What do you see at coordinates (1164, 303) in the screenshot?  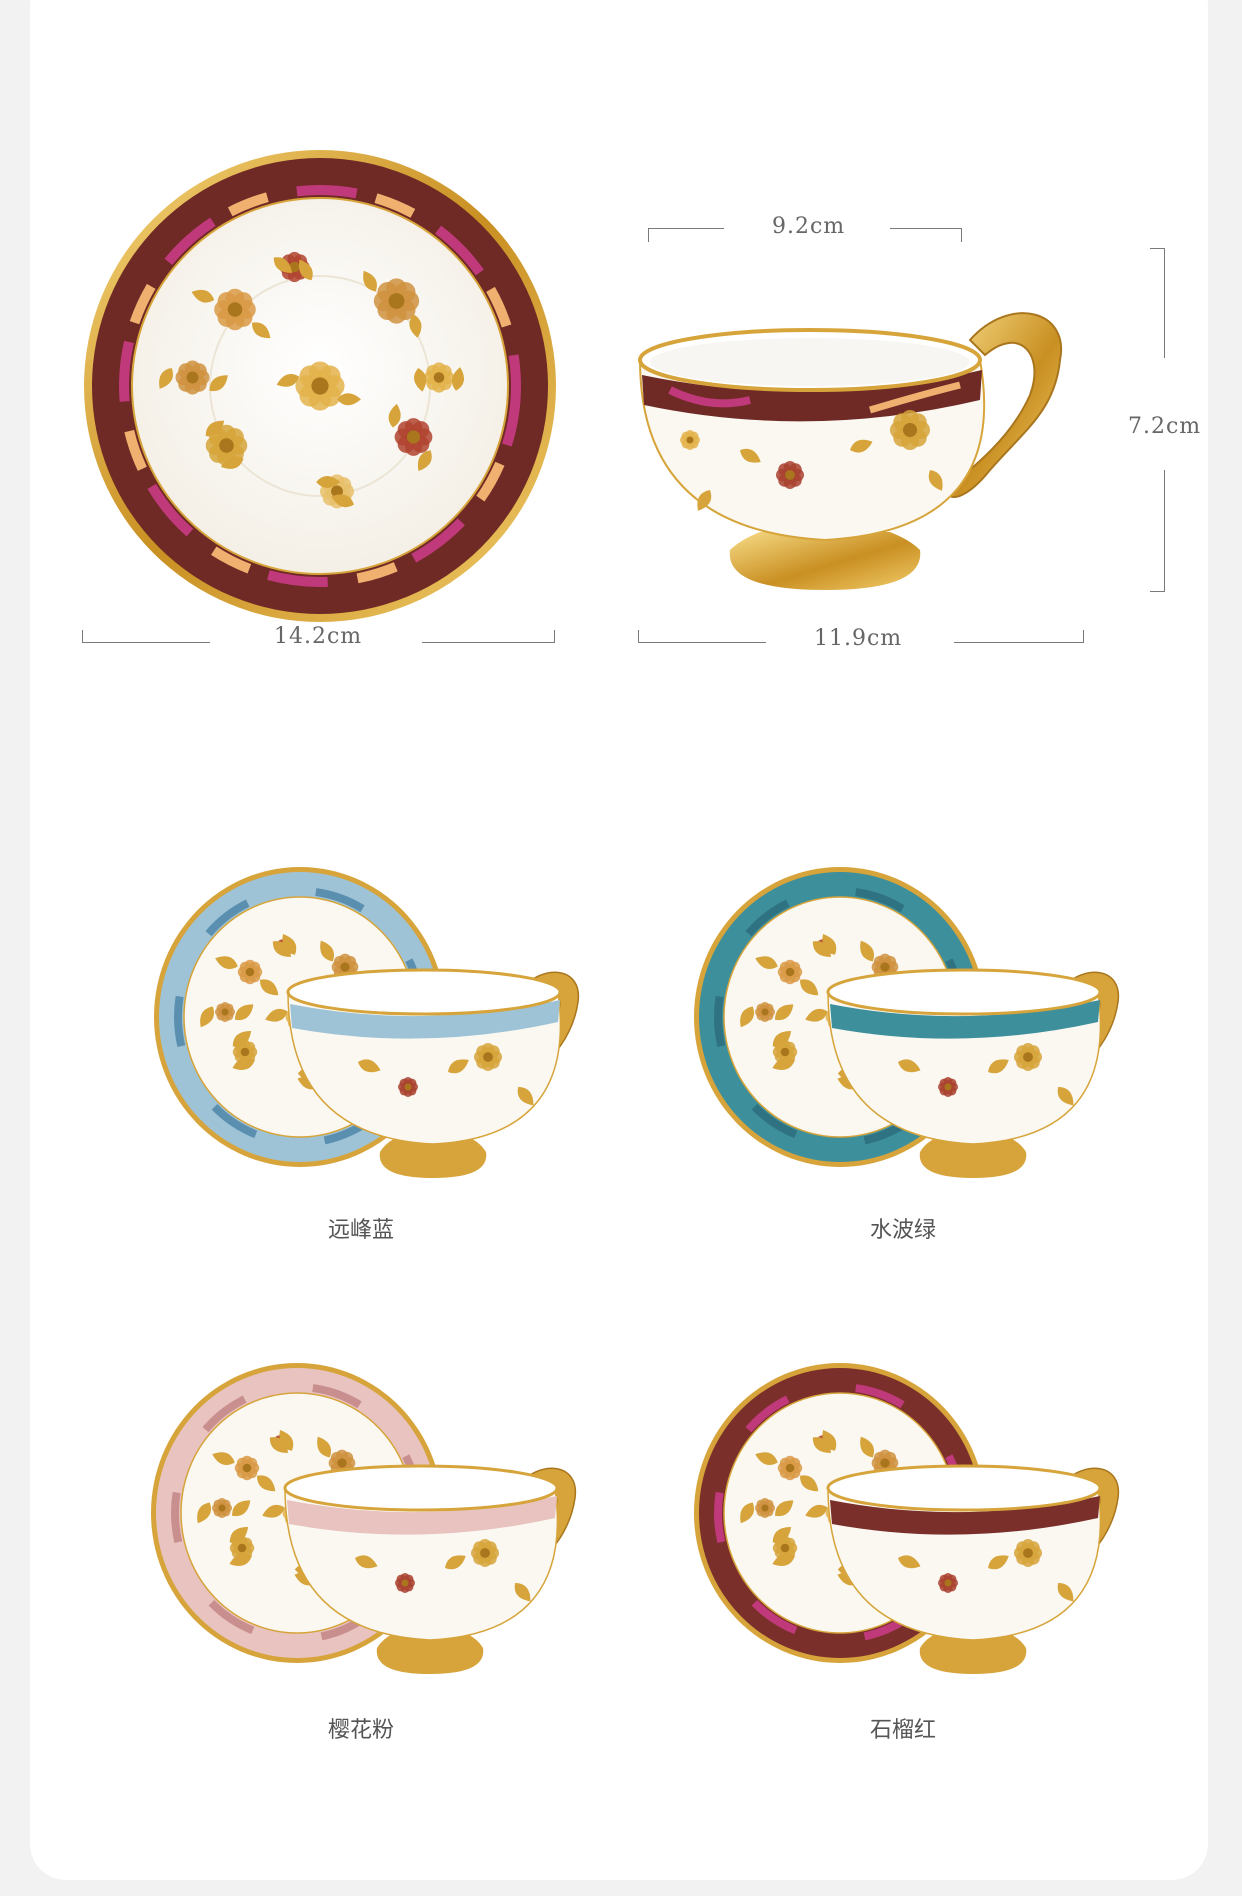 I see `height-dim-line-top` at bounding box center [1164, 303].